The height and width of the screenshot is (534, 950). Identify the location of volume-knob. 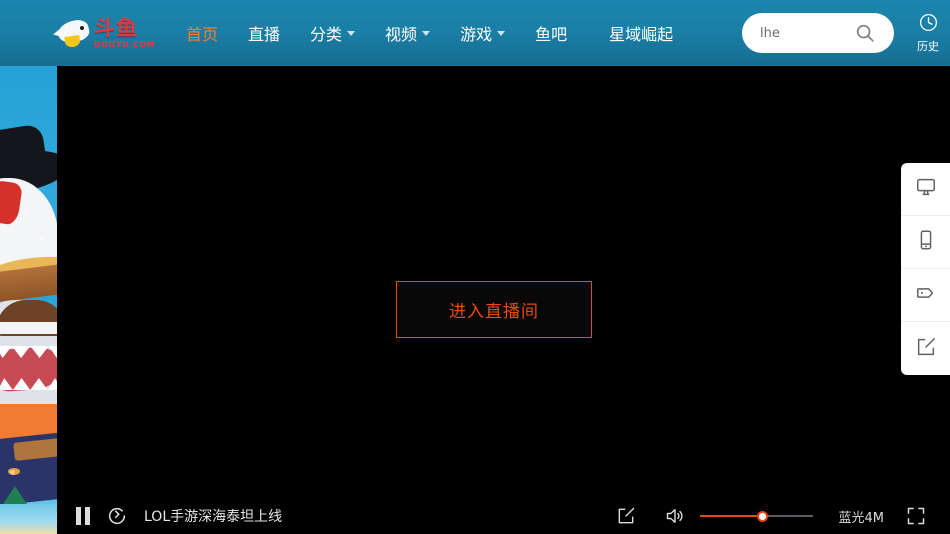
(762, 516).